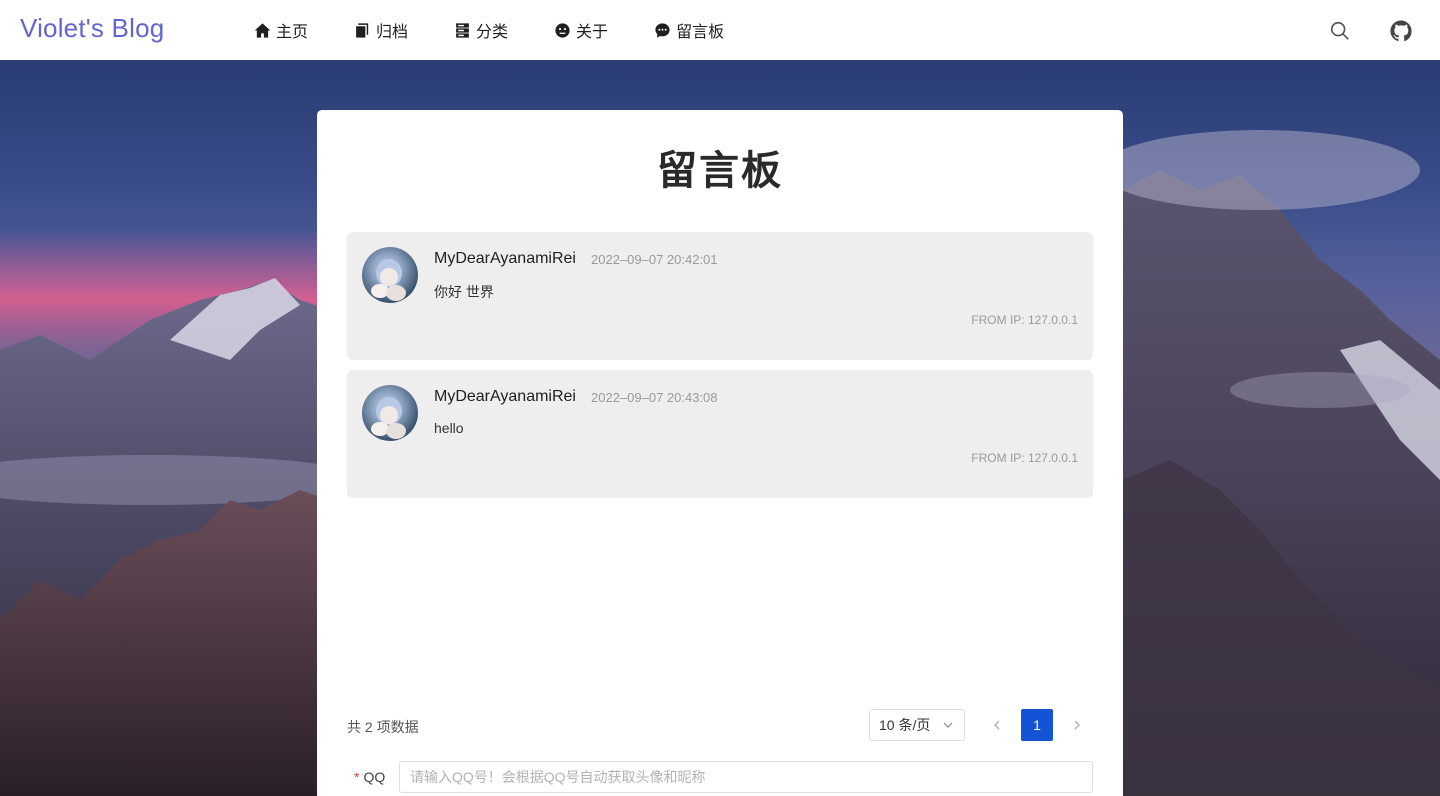 Image resolution: width=1440 pixels, height=796 pixels. I want to click on message-text: hello, so click(449, 428).